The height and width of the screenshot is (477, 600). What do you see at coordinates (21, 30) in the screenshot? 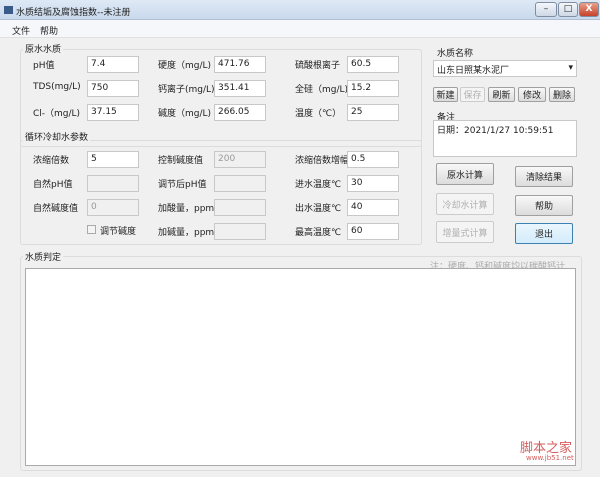
I see `menu-file: 文件` at bounding box center [21, 30].